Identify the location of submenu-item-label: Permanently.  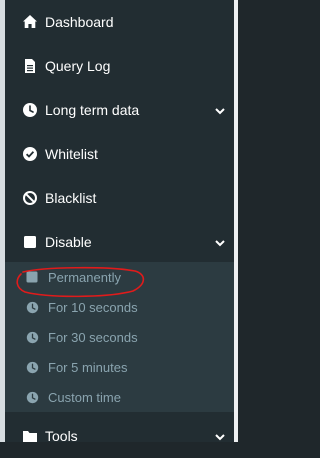
(84, 277).